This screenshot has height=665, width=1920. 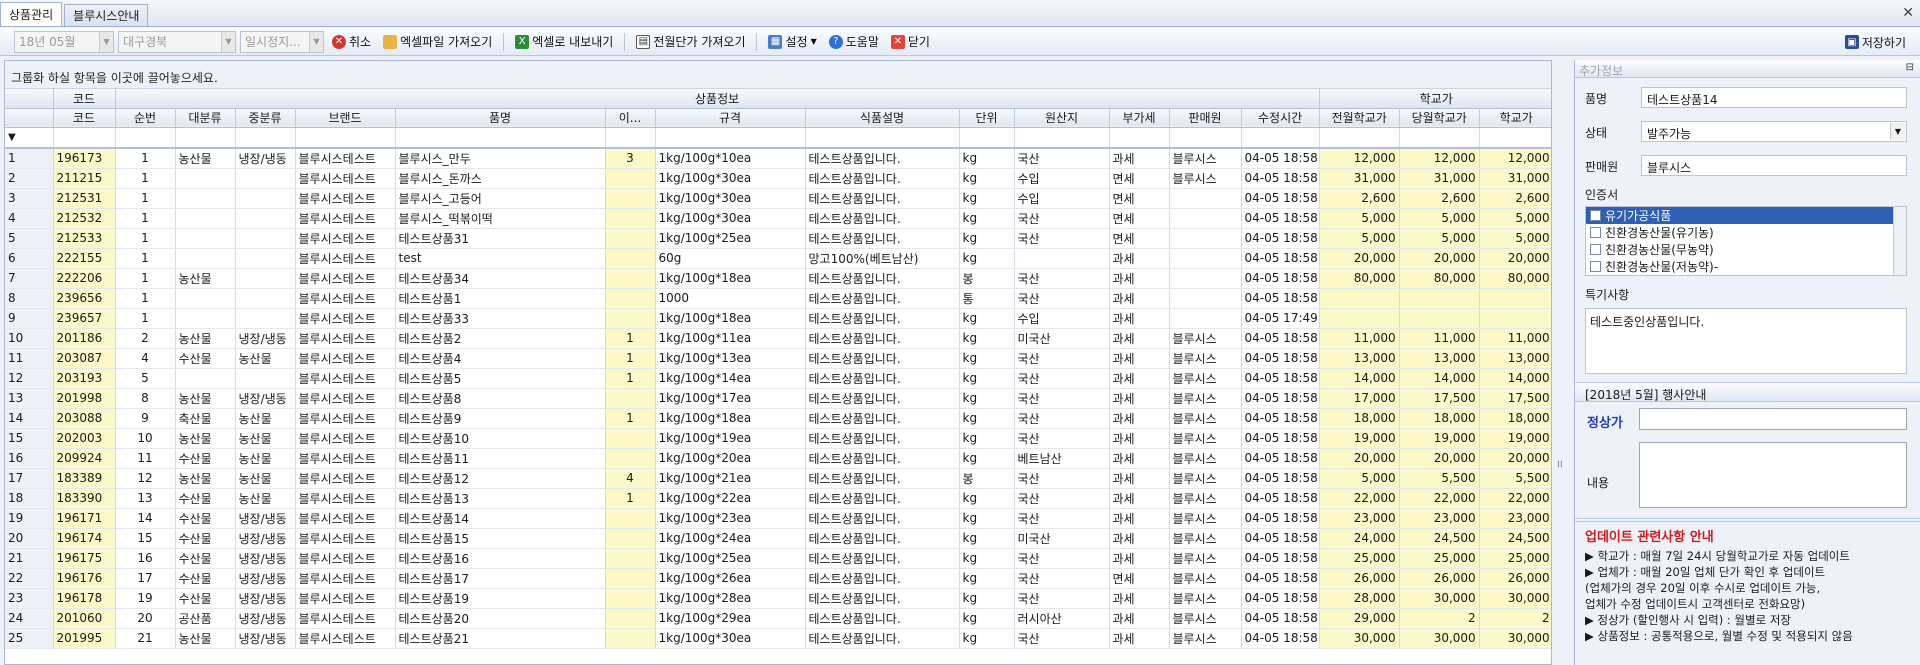 What do you see at coordinates (1515, 598) in the screenshot?
I see `table-cell: 30,000` at bounding box center [1515, 598].